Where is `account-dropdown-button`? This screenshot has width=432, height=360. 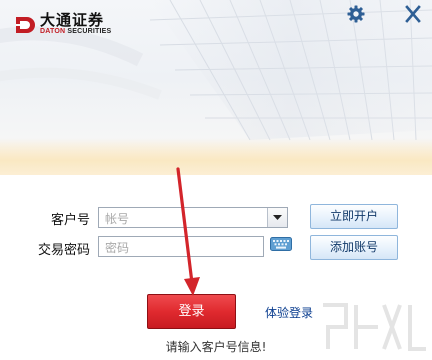
account-dropdown-button is located at coordinates (277, 217).